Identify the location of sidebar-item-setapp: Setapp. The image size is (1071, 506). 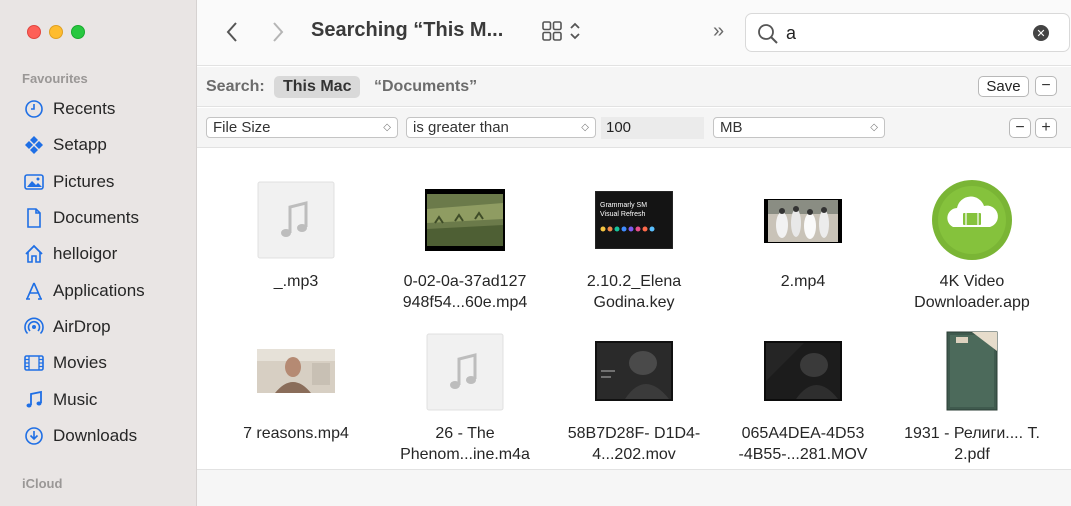
(98, 145).